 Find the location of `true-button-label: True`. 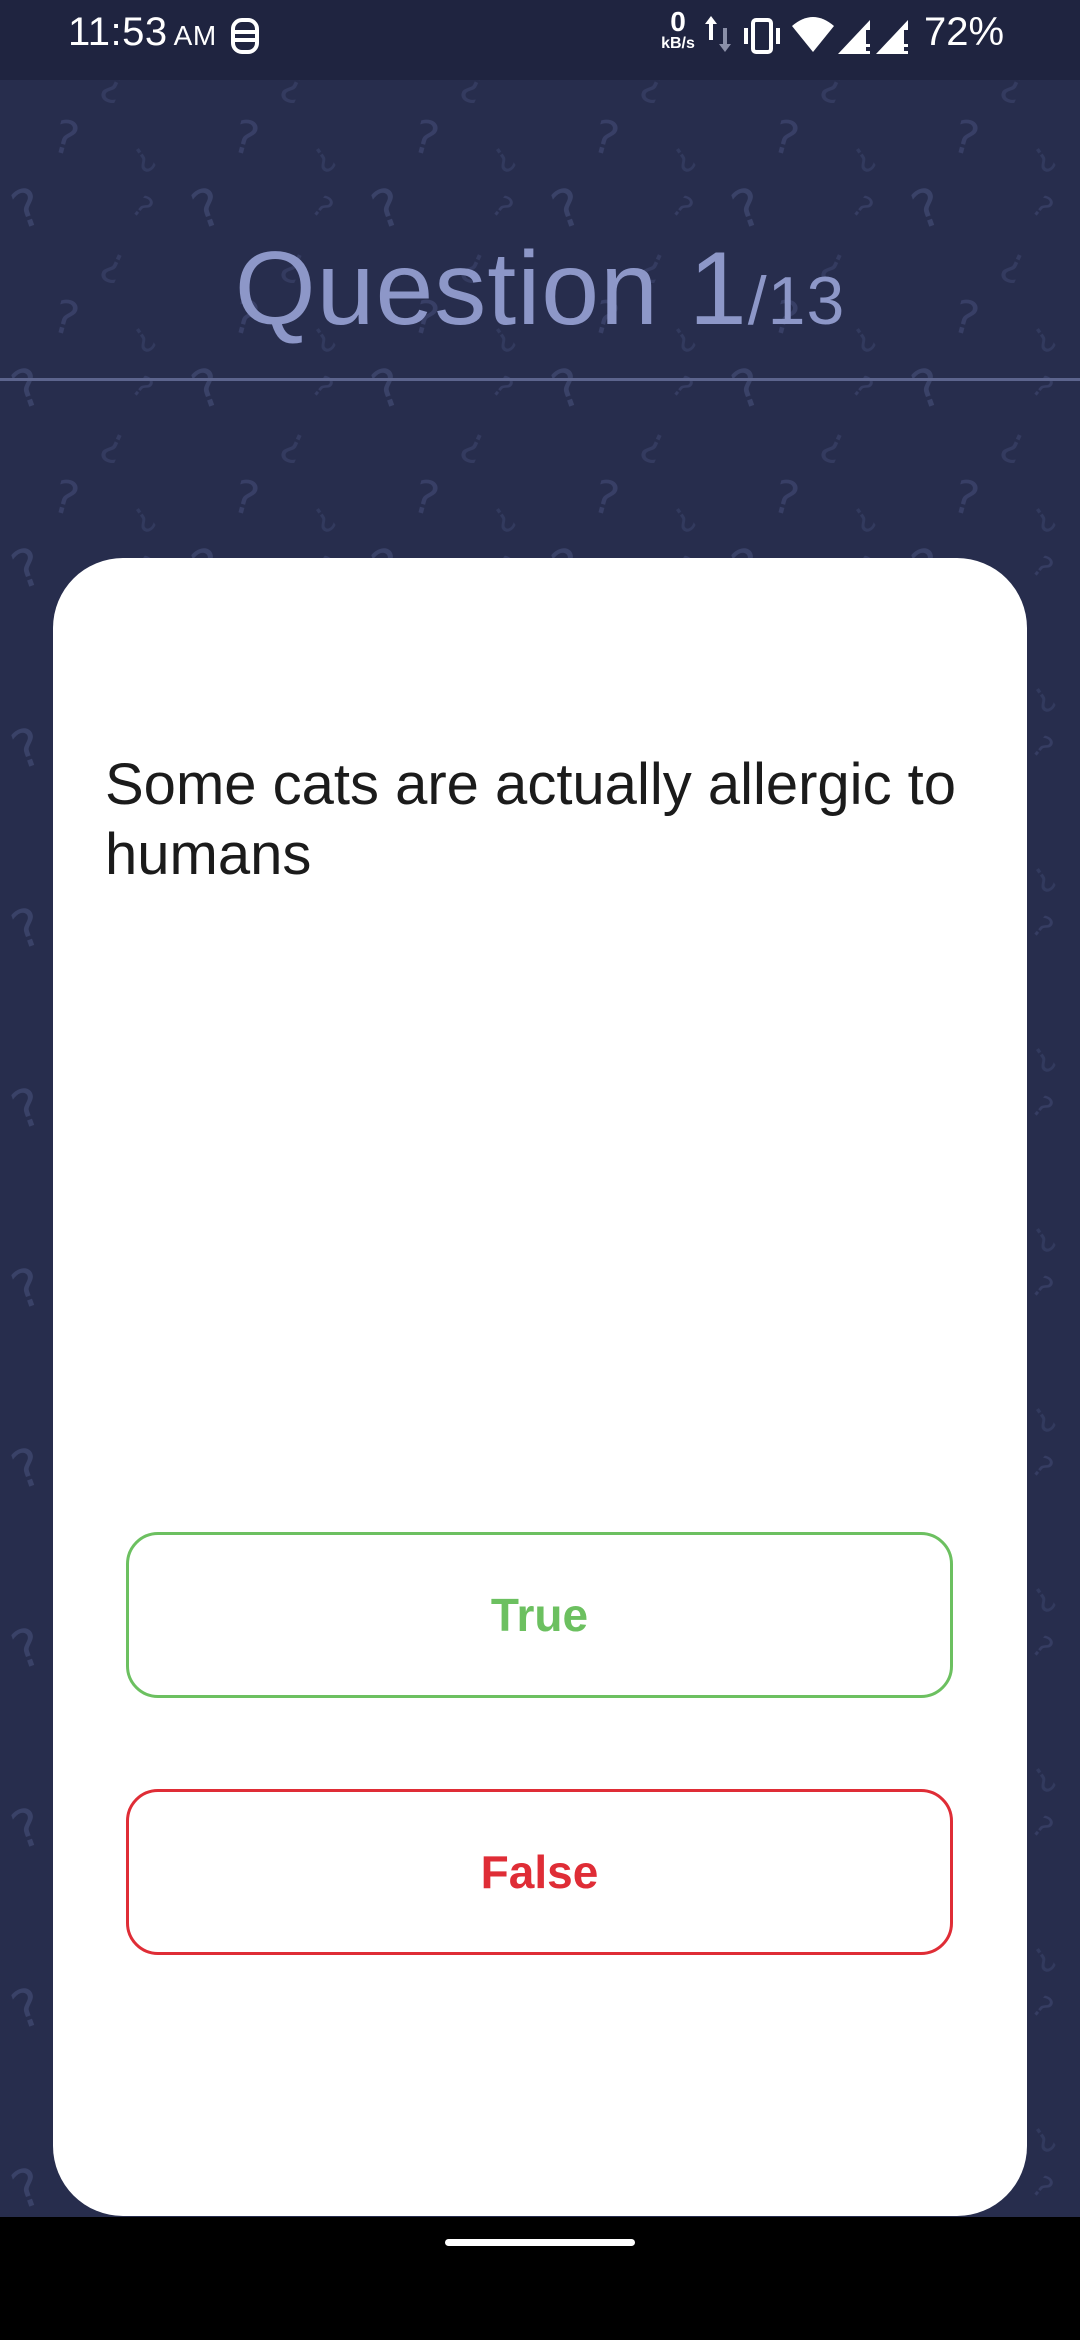

true-button-label: True is located at coordinates (539, 1615).